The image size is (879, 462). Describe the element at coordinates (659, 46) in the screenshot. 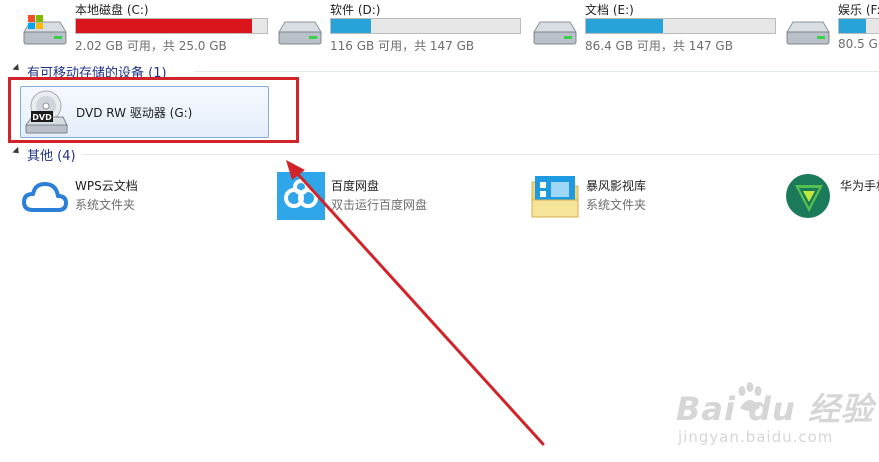

I see `drive-size-text: 86.4 GB 可用，共 147 GB` at that location.